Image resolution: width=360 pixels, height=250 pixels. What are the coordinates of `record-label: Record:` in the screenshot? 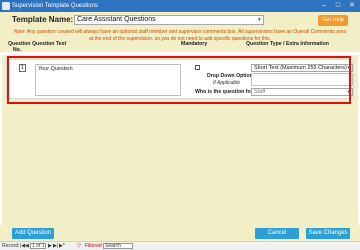 It's located at (11, 246).